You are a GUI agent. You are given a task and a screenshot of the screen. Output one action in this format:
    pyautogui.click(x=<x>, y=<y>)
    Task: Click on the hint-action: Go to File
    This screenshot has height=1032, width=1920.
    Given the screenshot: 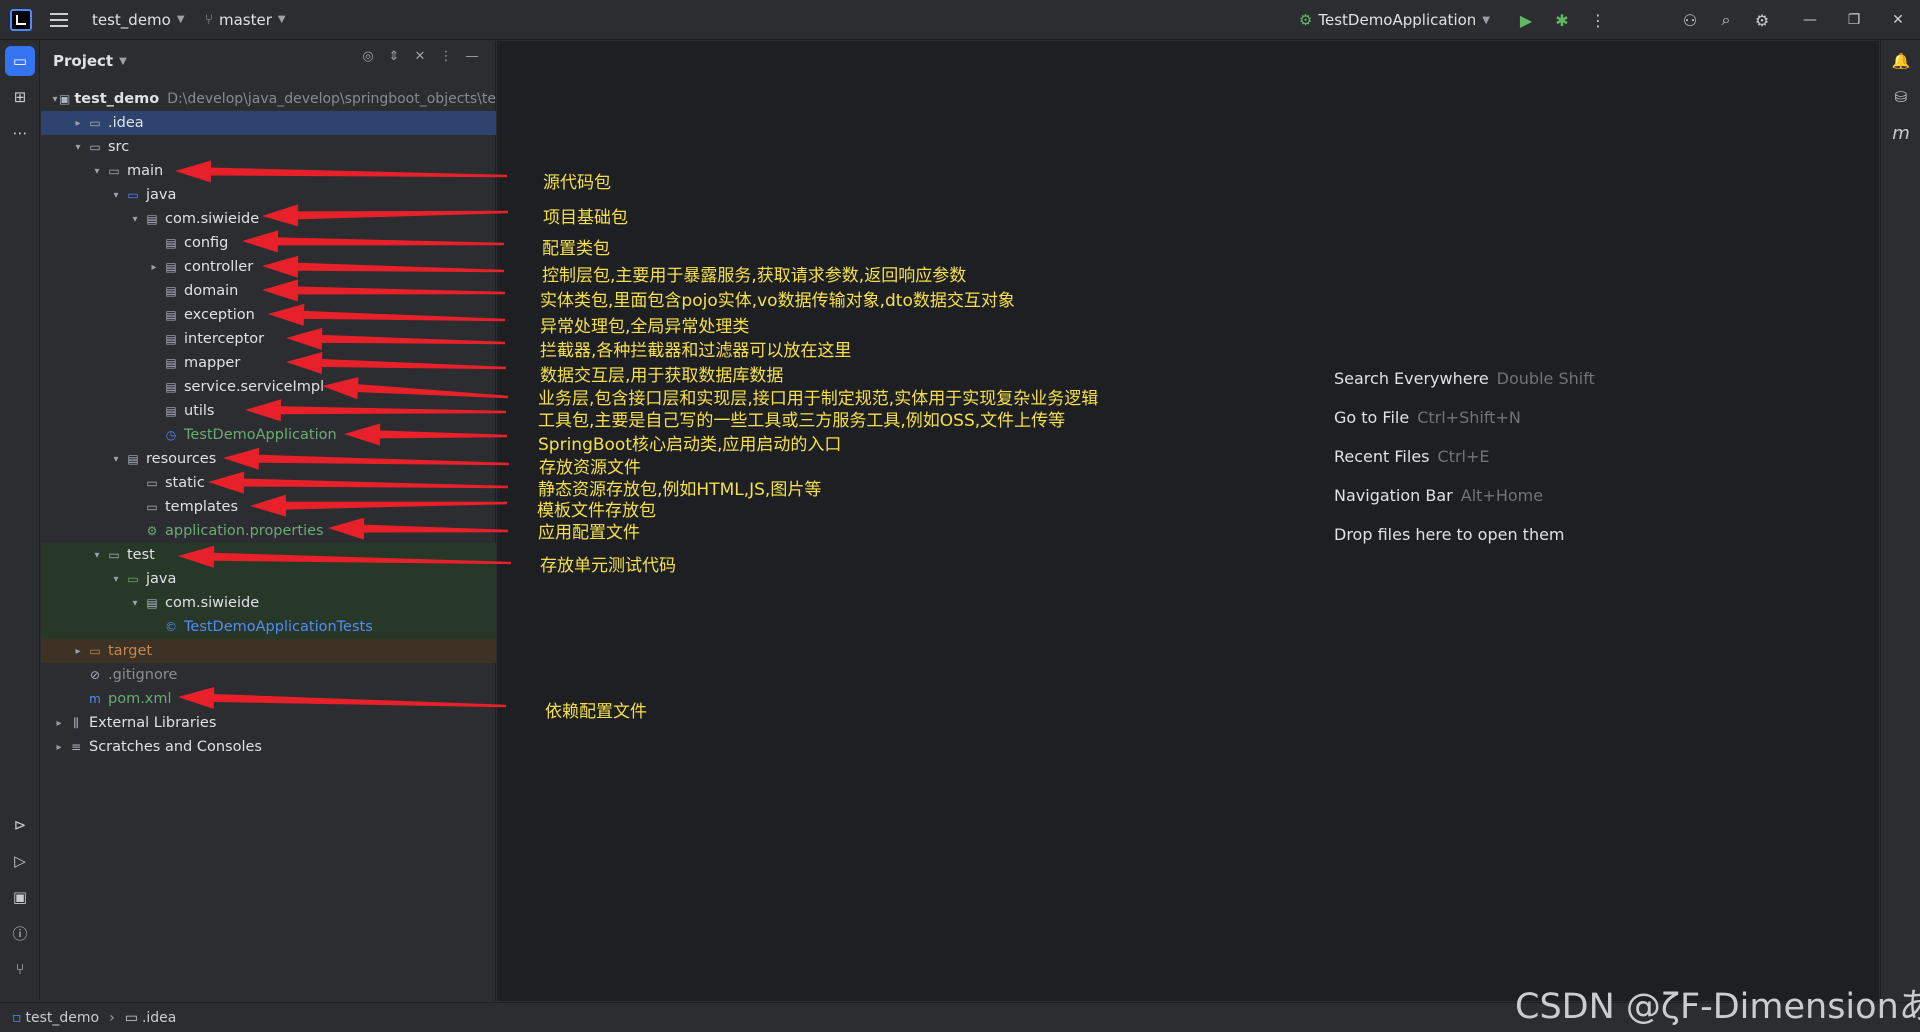 What is the action you would take?
    pyautogui.click(x=1372, y=417)
    